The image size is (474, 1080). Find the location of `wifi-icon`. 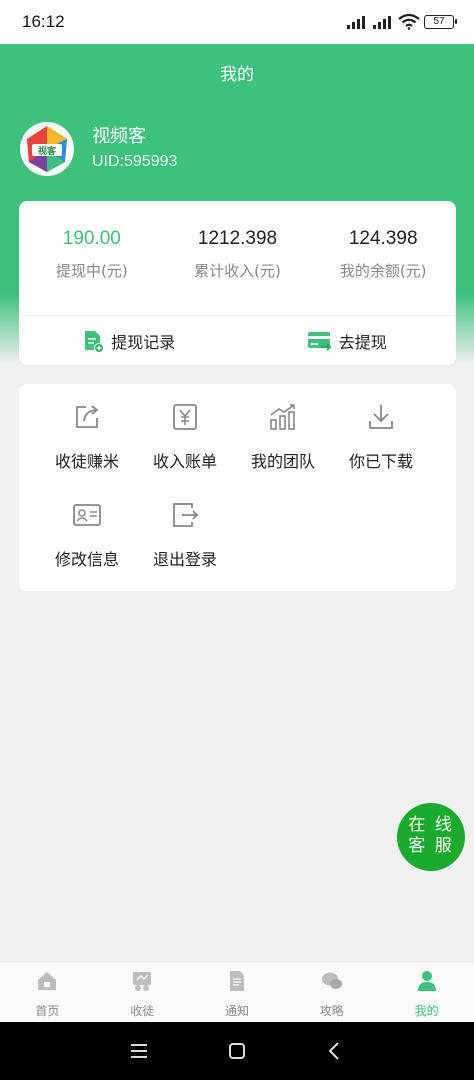

wifi-icon is located at coordinates (409, 22).